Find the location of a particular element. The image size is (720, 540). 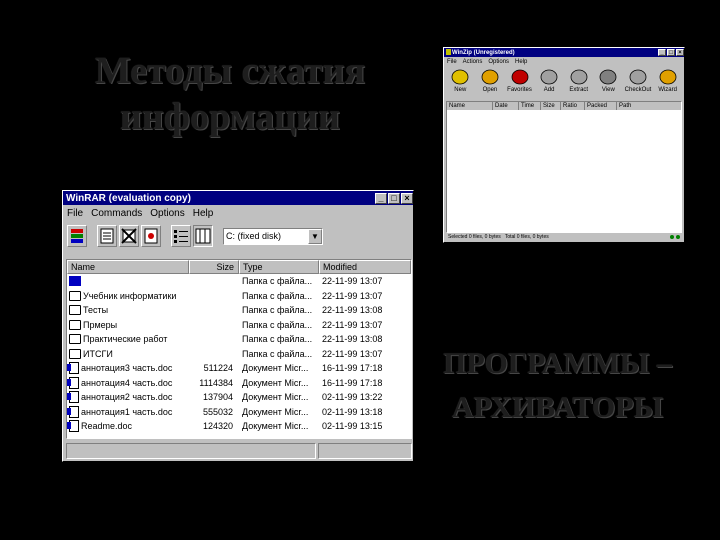

cell-size: 1114384 is located at coordinates (216, 382).